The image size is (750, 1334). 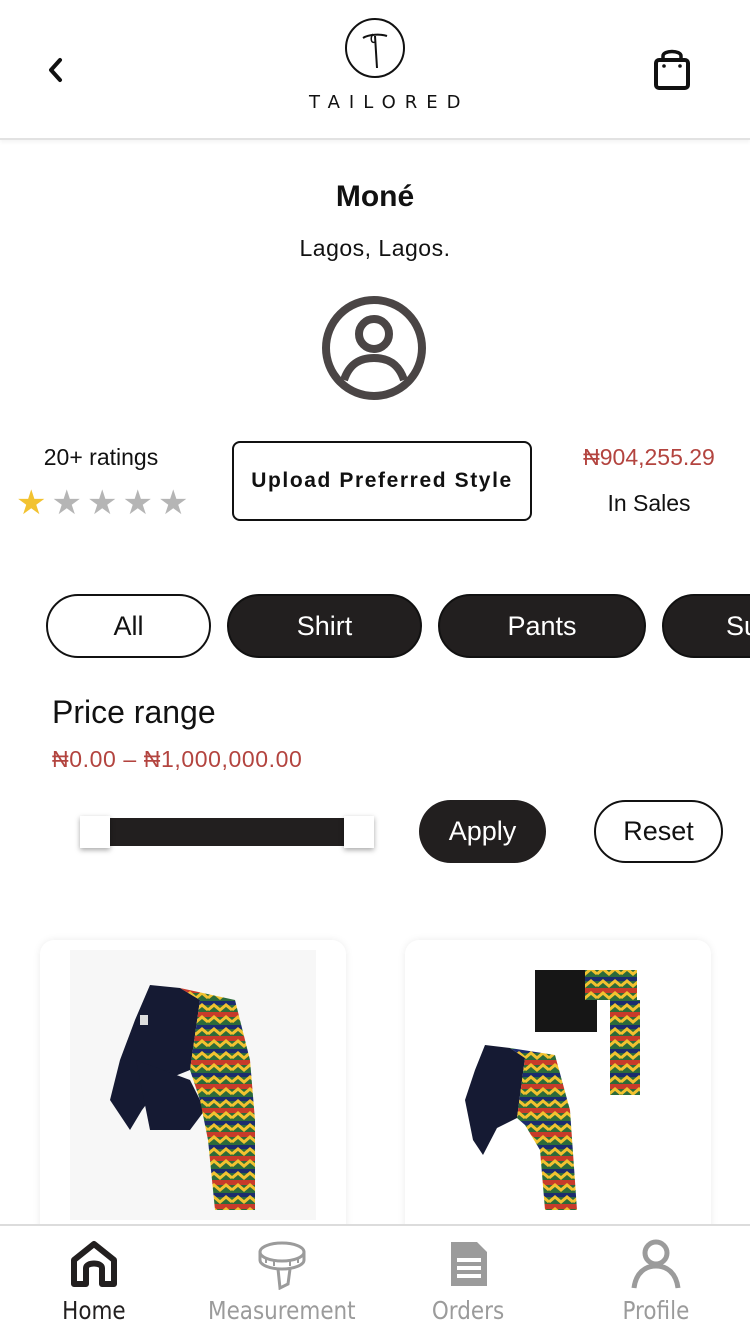 I want to click on tab-profile: Profile, so click(x=655, y=1280).